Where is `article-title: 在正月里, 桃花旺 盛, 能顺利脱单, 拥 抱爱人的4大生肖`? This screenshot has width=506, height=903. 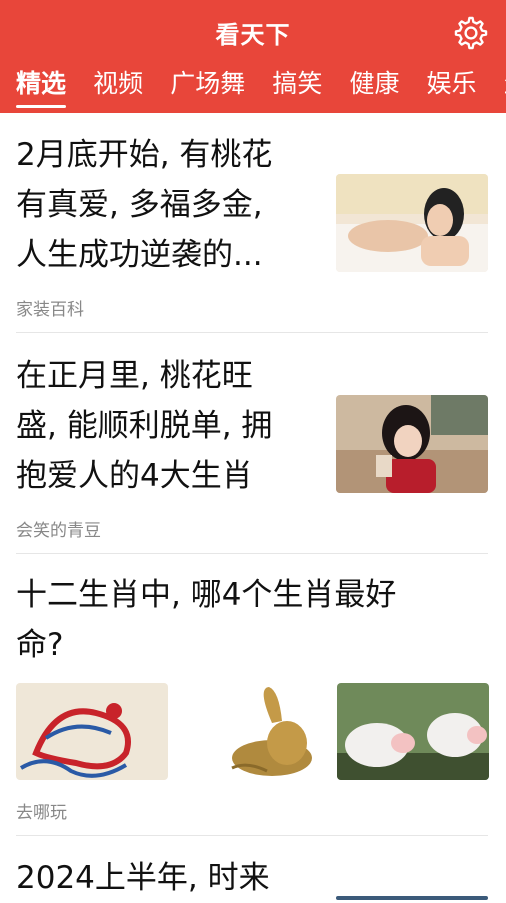
article-title: 在正月里, 桃花旺 盛, 能顺利脱单, 拥 抱爱人的4大生肖 is located at coordinates (144, 426).